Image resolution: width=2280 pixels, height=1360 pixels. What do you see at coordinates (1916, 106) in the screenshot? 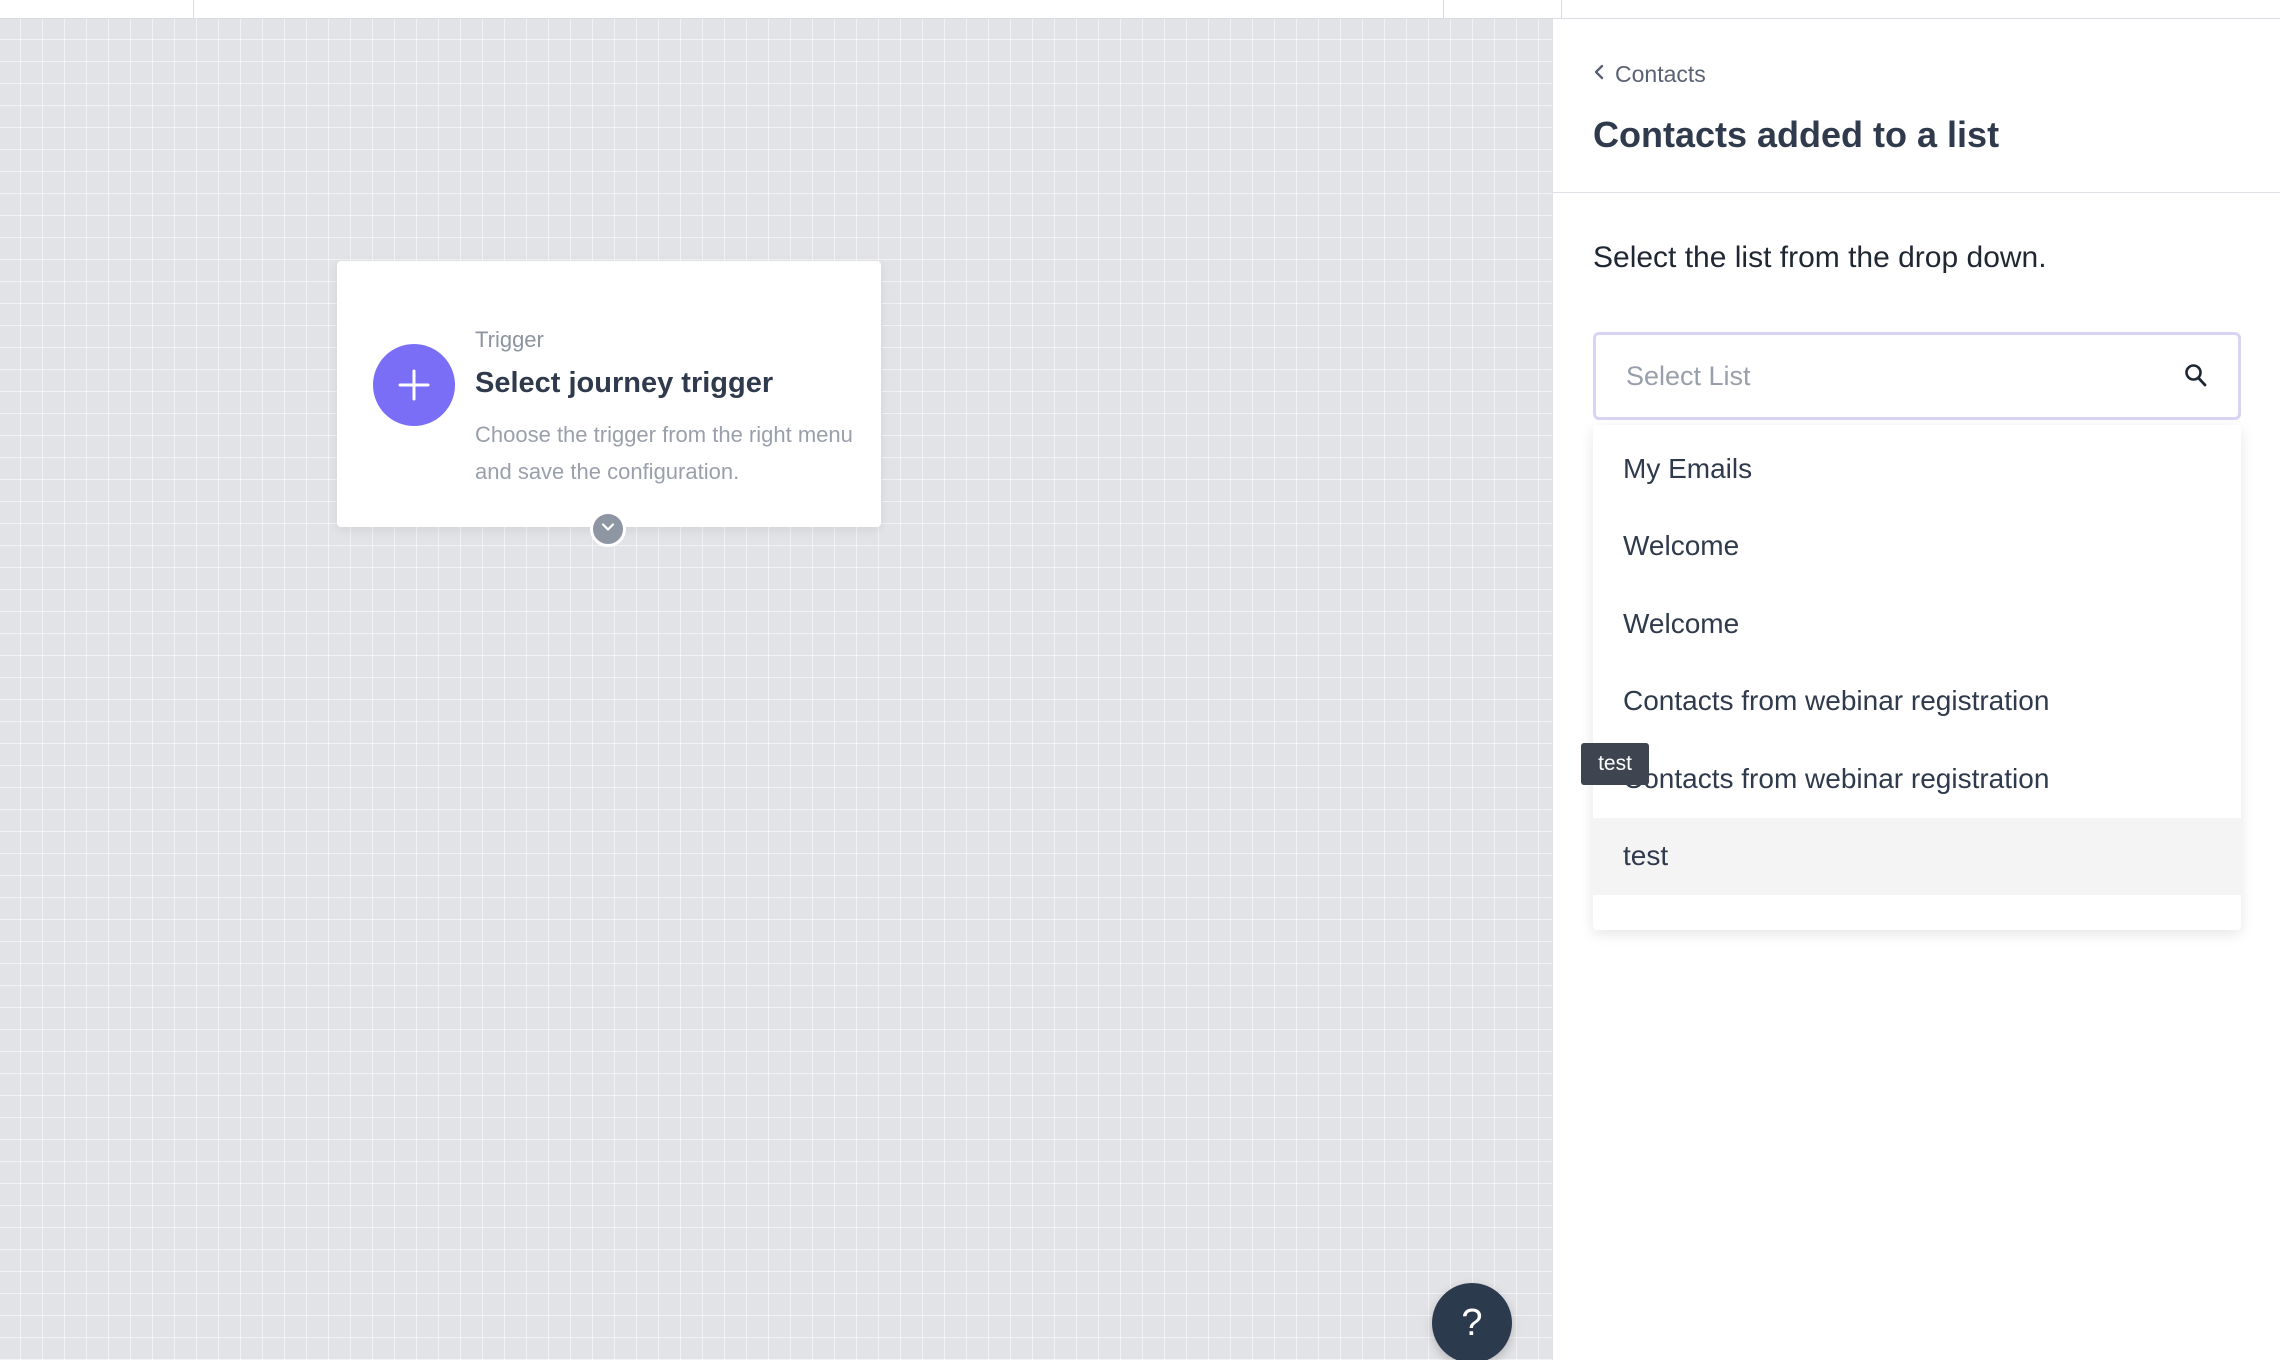
I see `panel-header: Contacts Contacts added to a list` at bounding box center [1916, 106].